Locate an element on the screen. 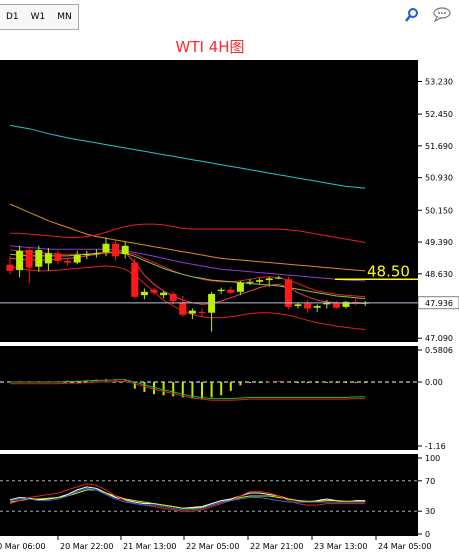 The width and height of the screenshot is (459, 554). price-tick-label: 50.930 is located at coordinates (439, 178).